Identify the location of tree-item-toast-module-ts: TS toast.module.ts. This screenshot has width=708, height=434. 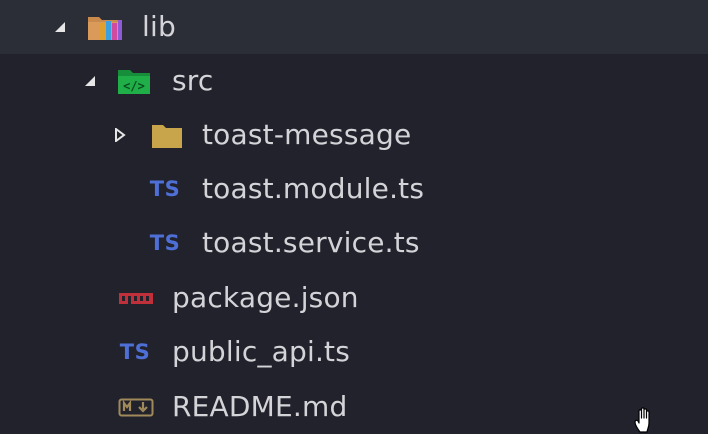
(354, 189).